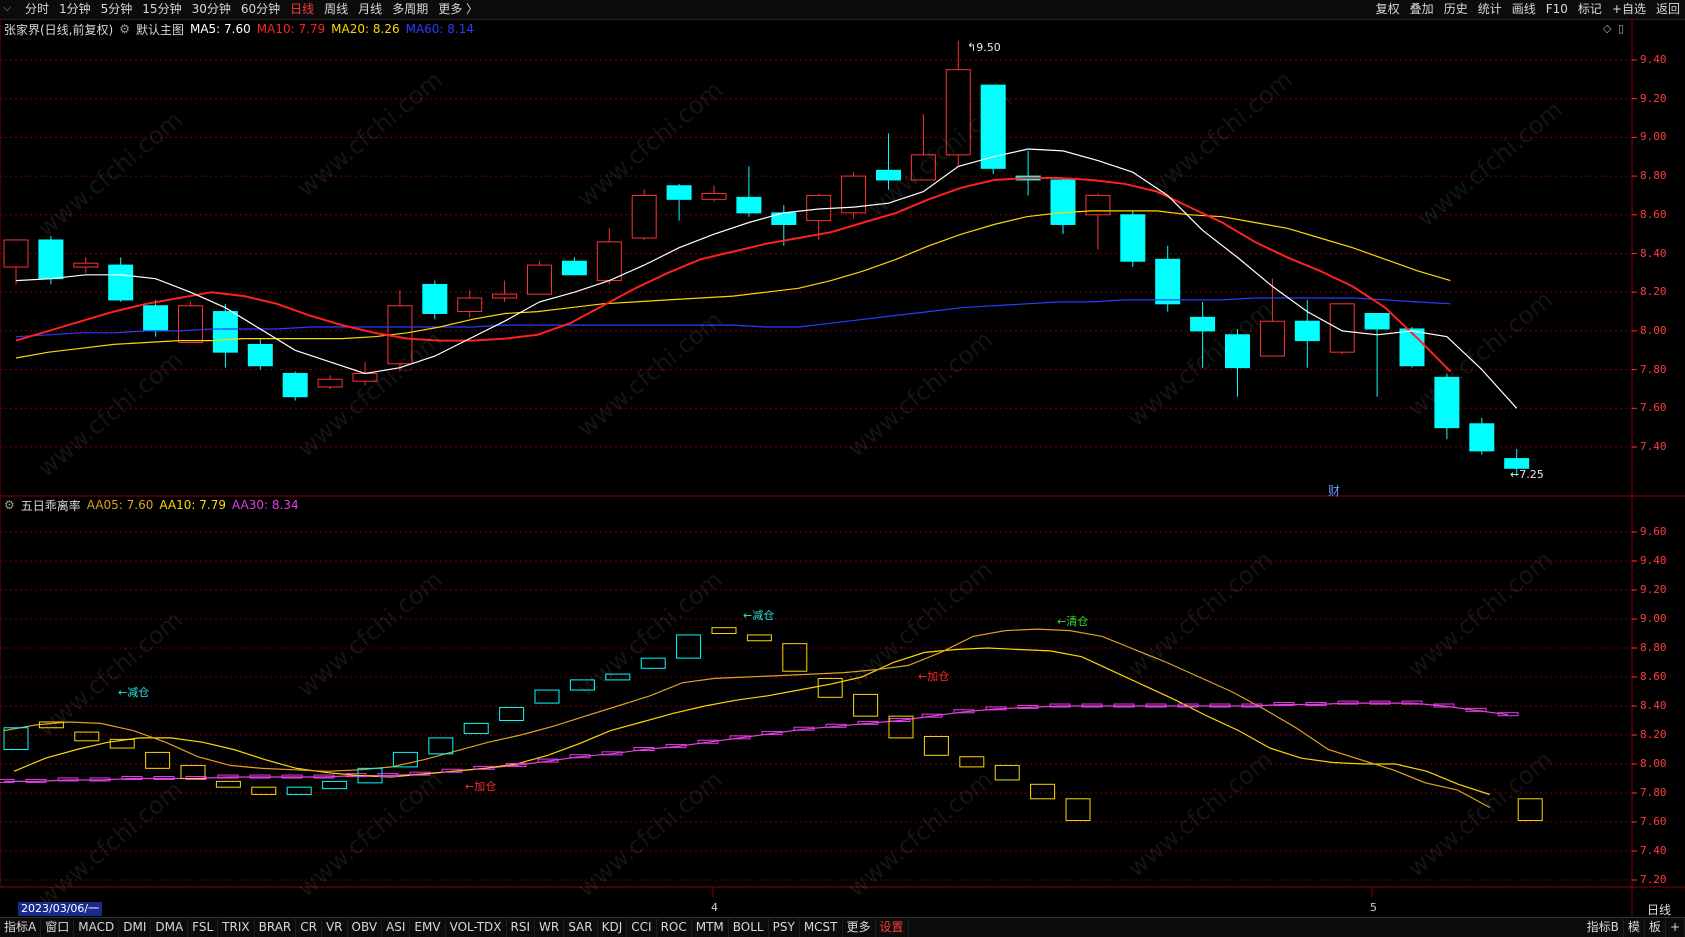  What do you see at coordinates (124, 29) in the screenshot?
I see `settings-icon: ⚙` at bounding box center [124, 29].